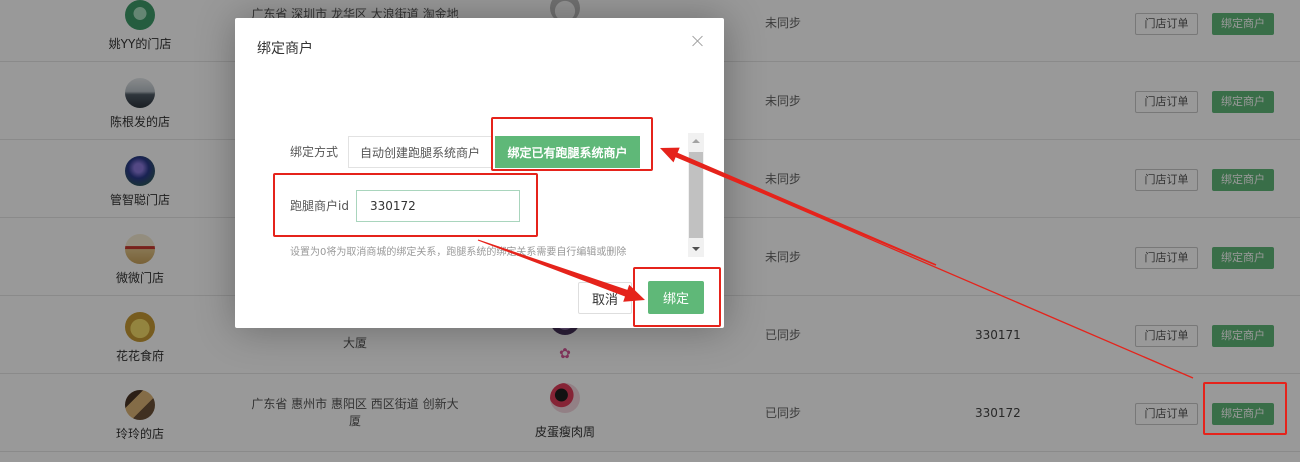  What do you see at coordinates (285, 49) in the screenshot?
I see `modal-title: 绑定商户` at bounding box center [285, 49].